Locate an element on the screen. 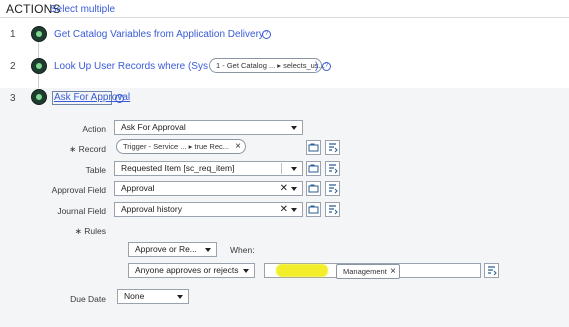  step-2-suffix: ) is located at coordinates (317, 66).